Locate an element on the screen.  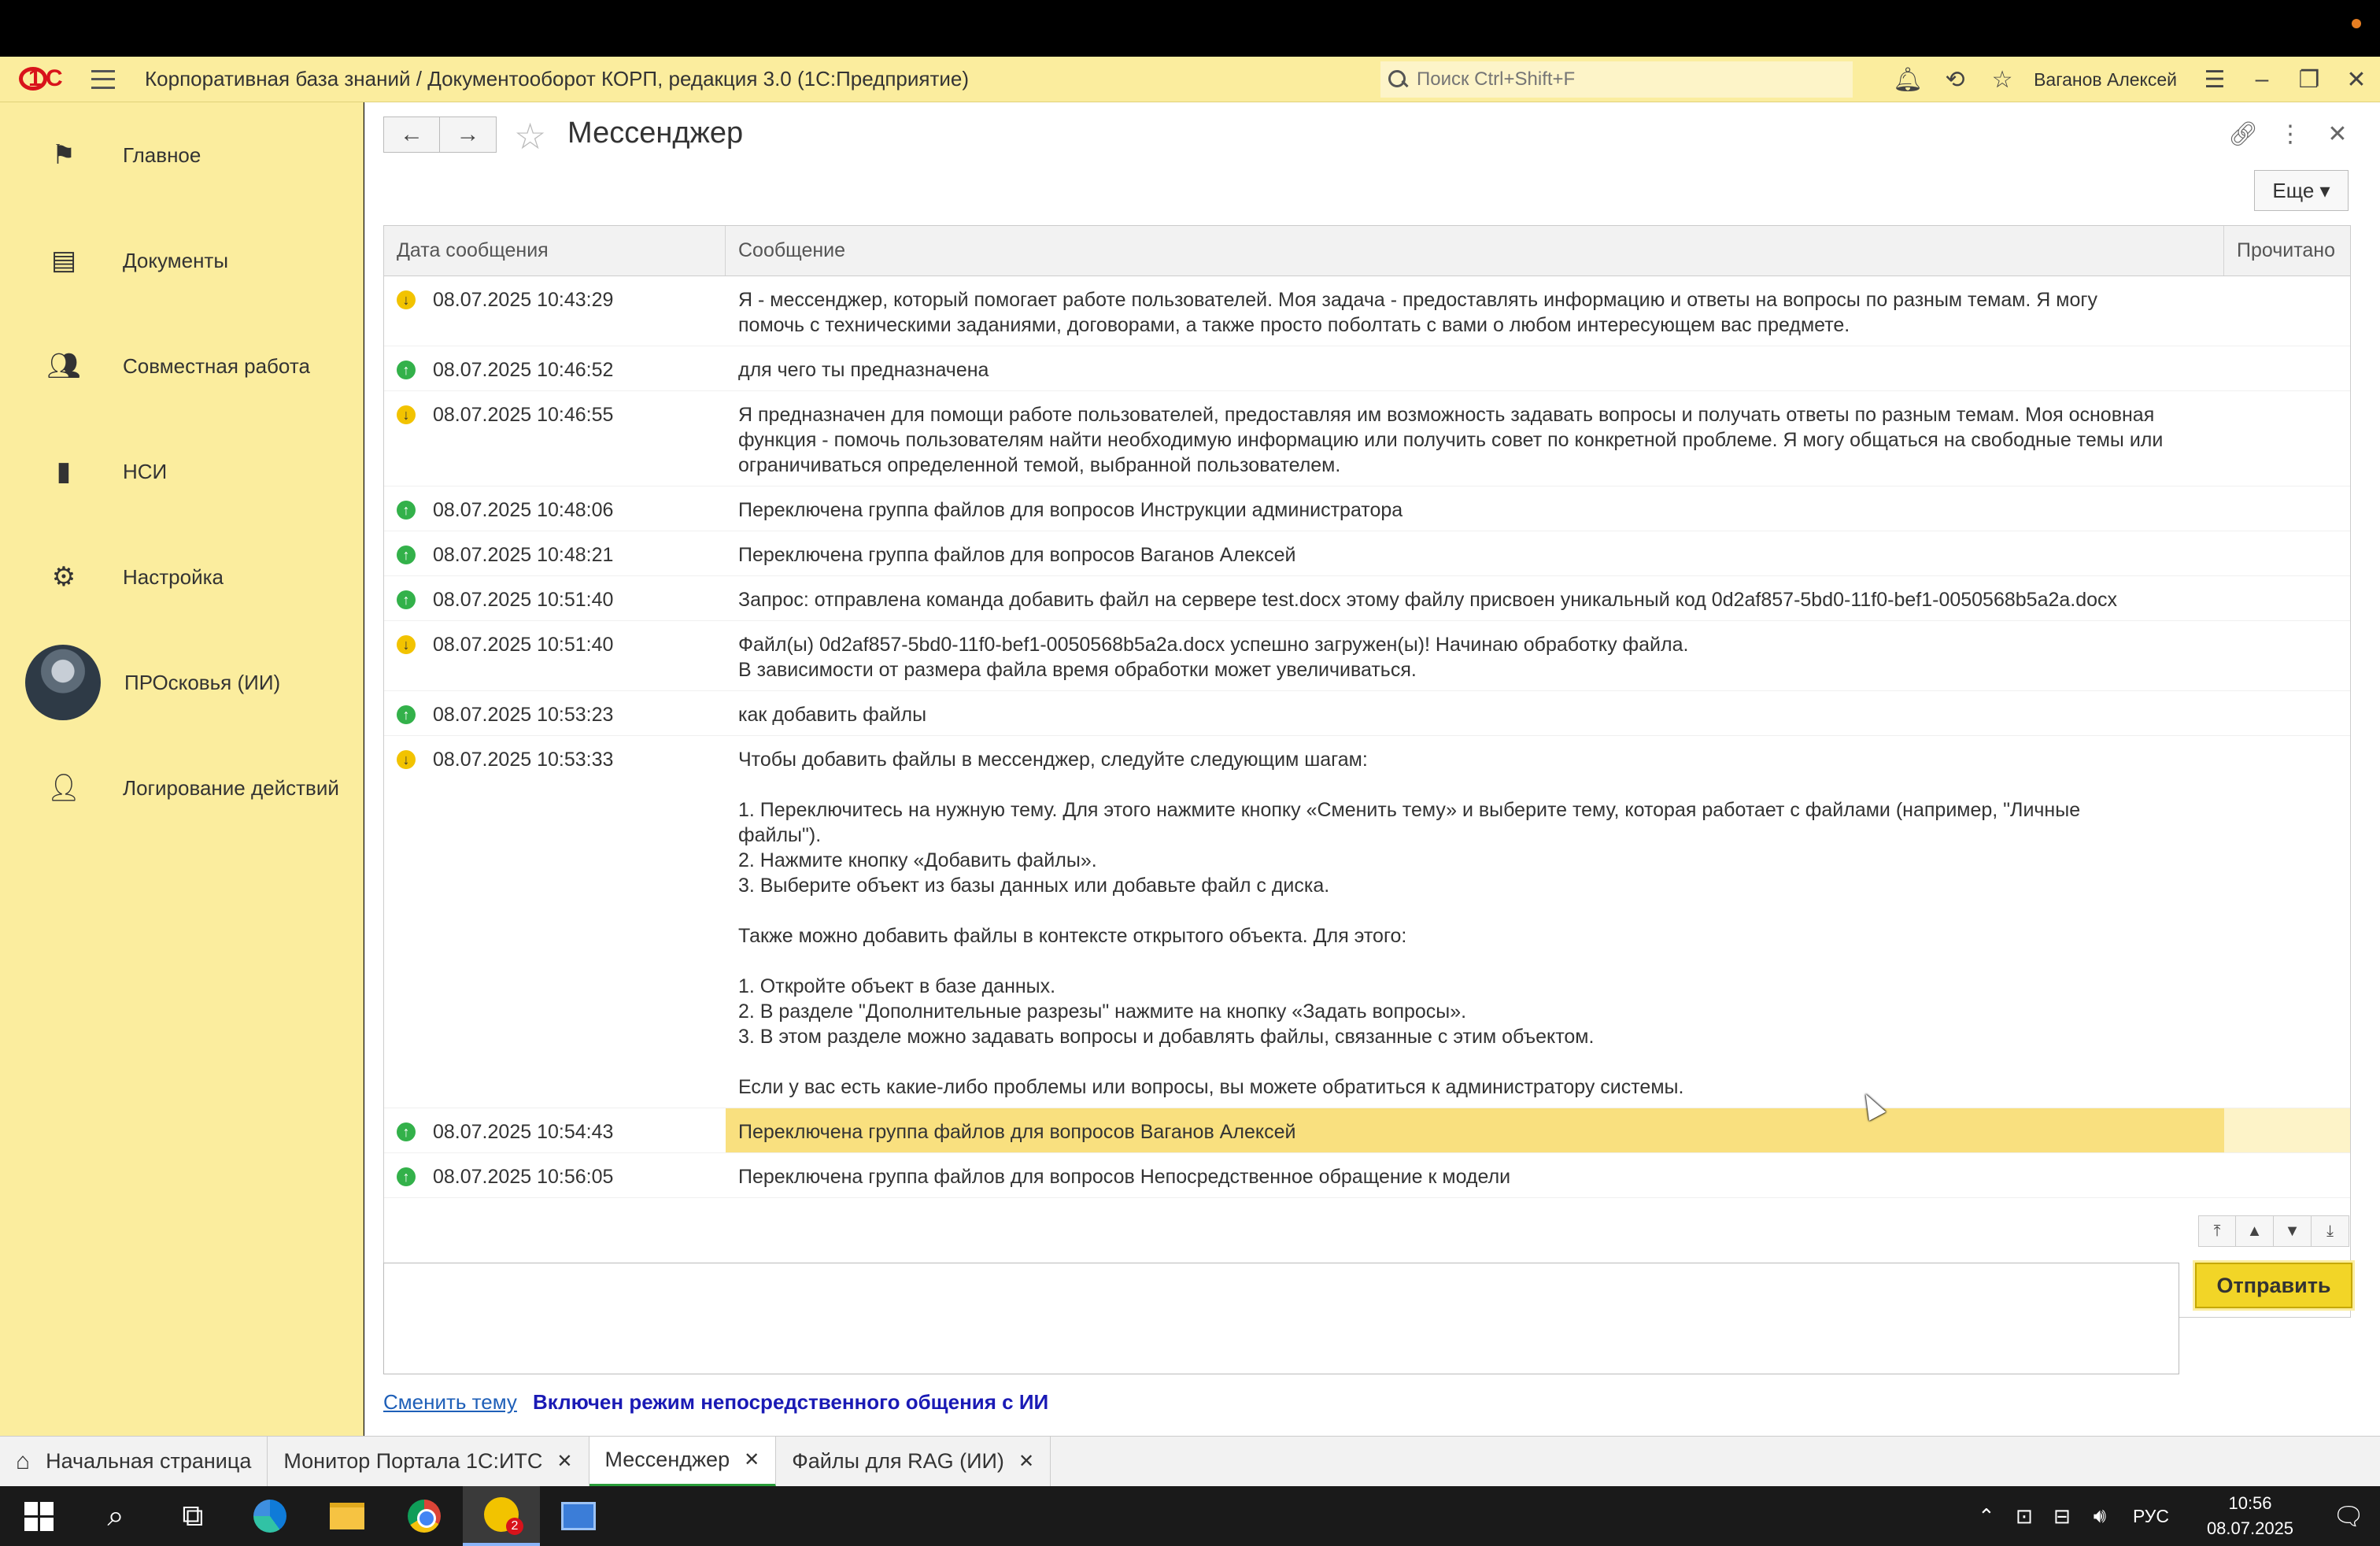
bell-icon: 🔔︎ is located at coordinates (1907, 80).